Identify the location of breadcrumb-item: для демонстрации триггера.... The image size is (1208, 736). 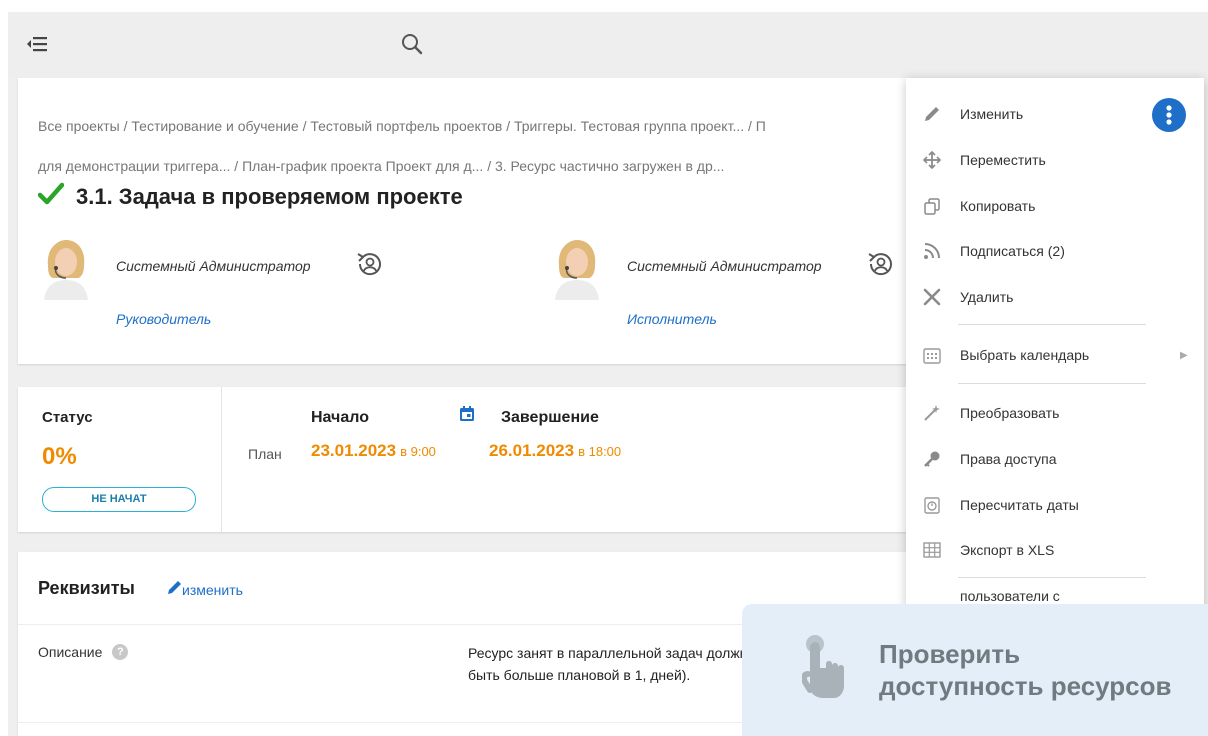
(134, 166).